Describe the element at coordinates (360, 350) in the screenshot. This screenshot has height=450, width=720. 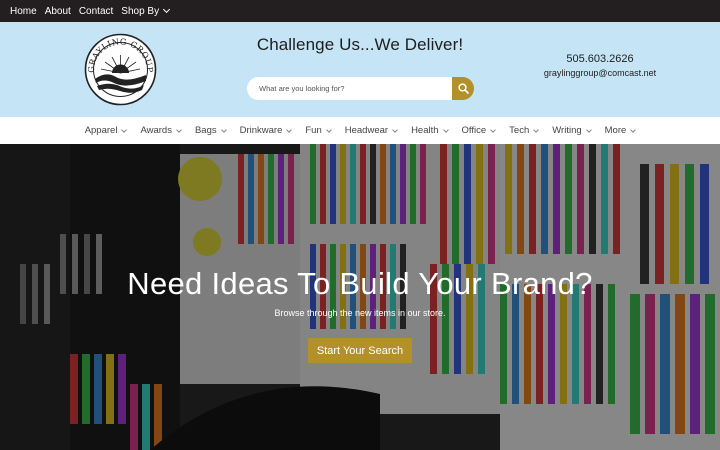
I see `start-search-button: Start Your Search` at that location.